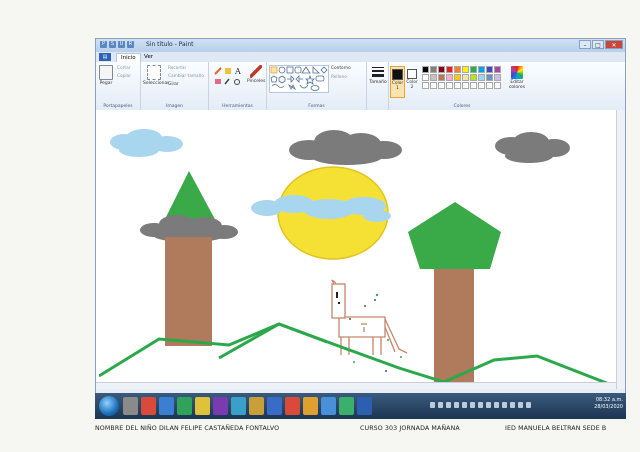  What do you see at coordinates (585, 44) in the screenshot?
I see `minimize-button: –` at bounding box center [585, 44].